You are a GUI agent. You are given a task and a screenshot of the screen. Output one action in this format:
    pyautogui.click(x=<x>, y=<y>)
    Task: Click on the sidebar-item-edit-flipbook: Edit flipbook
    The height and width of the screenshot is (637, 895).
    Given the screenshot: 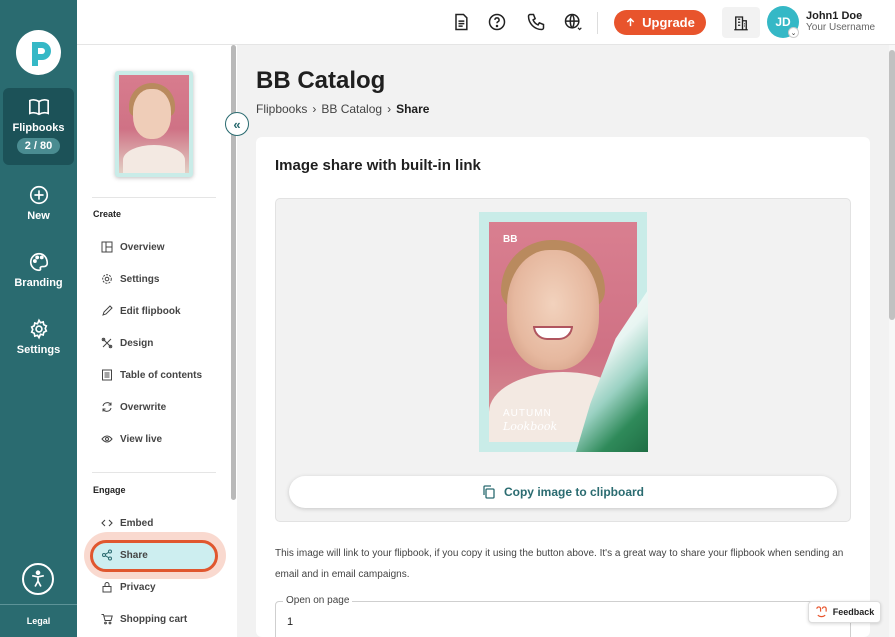 What is the action you would take?
    pyautogui.click(x=141, y=311)
    